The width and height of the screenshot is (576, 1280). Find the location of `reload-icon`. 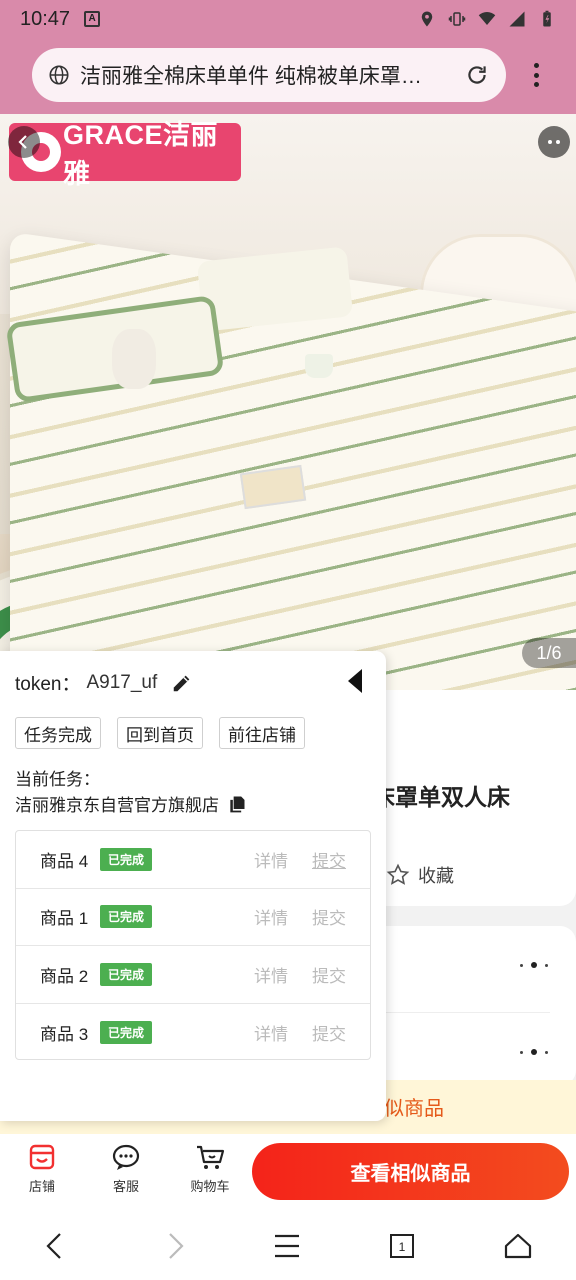

reload-icon is located at coordinates (477, 75).